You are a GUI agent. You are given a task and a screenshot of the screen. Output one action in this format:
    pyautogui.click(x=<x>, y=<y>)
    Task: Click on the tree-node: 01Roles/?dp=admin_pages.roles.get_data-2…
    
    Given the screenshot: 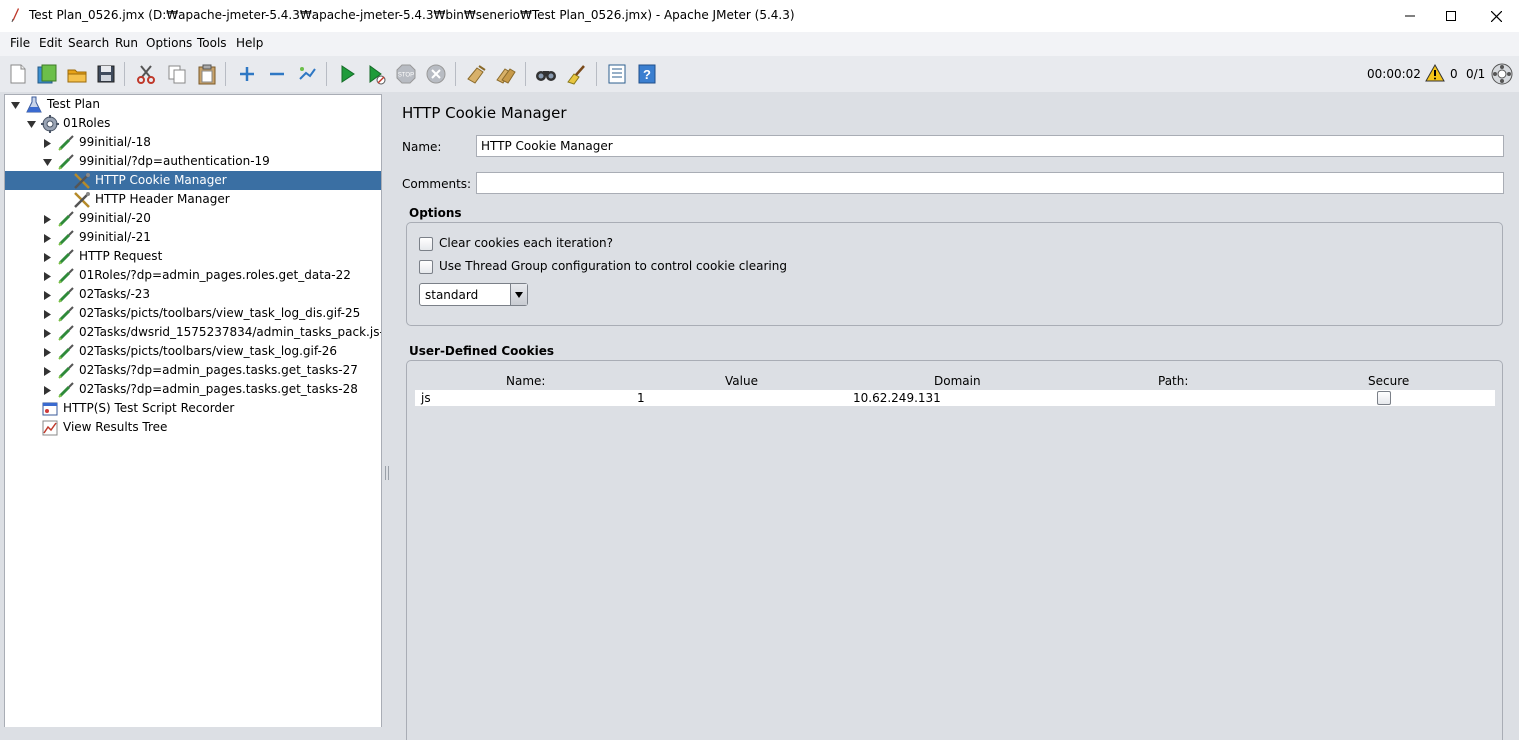 What is the action you would take?
    pyautogui.click(x=193, y=275)
    